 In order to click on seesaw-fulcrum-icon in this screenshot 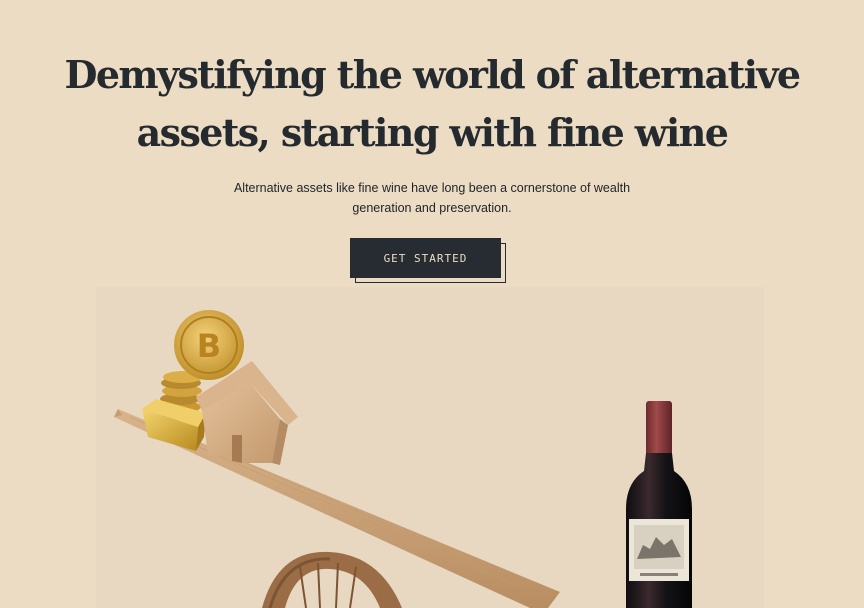, I will do `click(332, 579)`.